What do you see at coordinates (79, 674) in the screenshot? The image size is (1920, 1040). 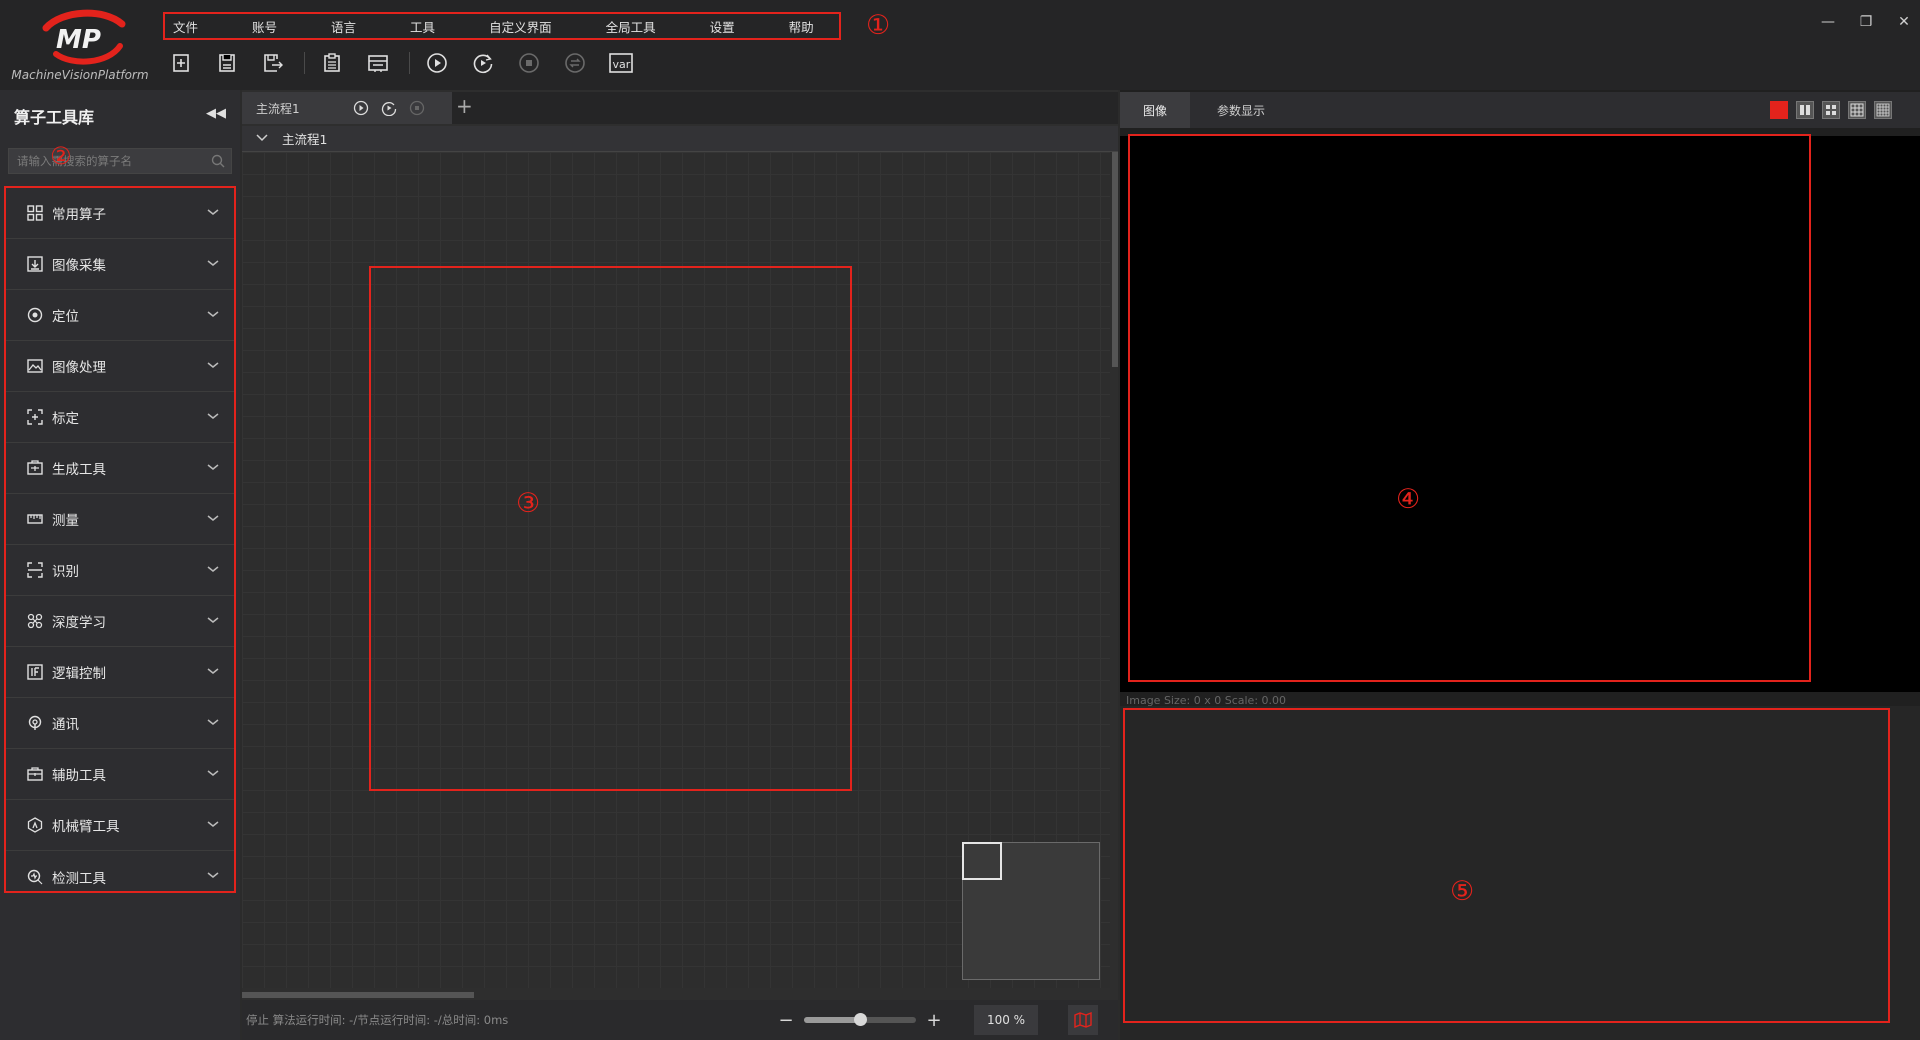 I see `category-label: 逻辑控制` at bounding box center [79, 674].